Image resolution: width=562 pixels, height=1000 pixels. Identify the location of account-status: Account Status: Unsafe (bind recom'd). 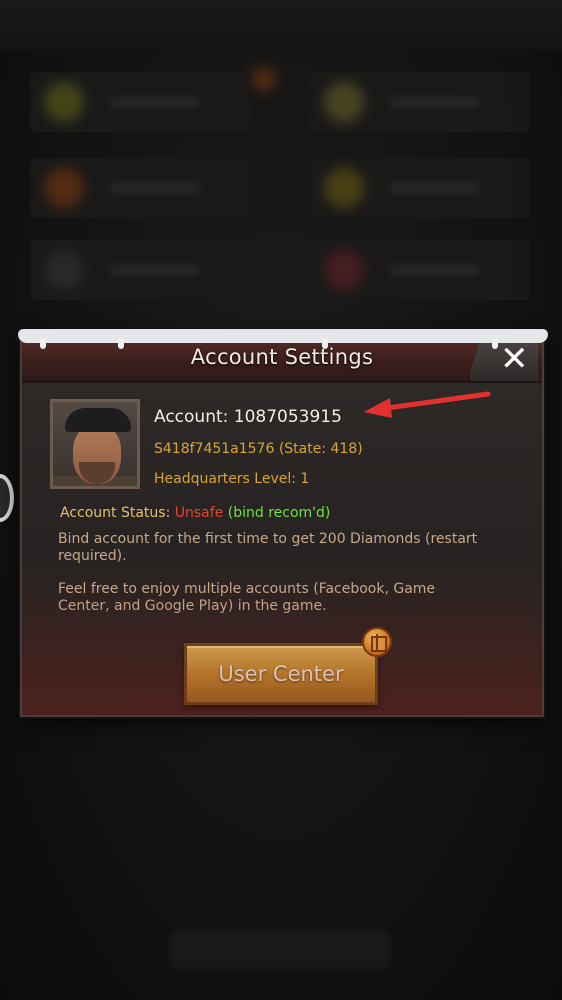
(195, 513).